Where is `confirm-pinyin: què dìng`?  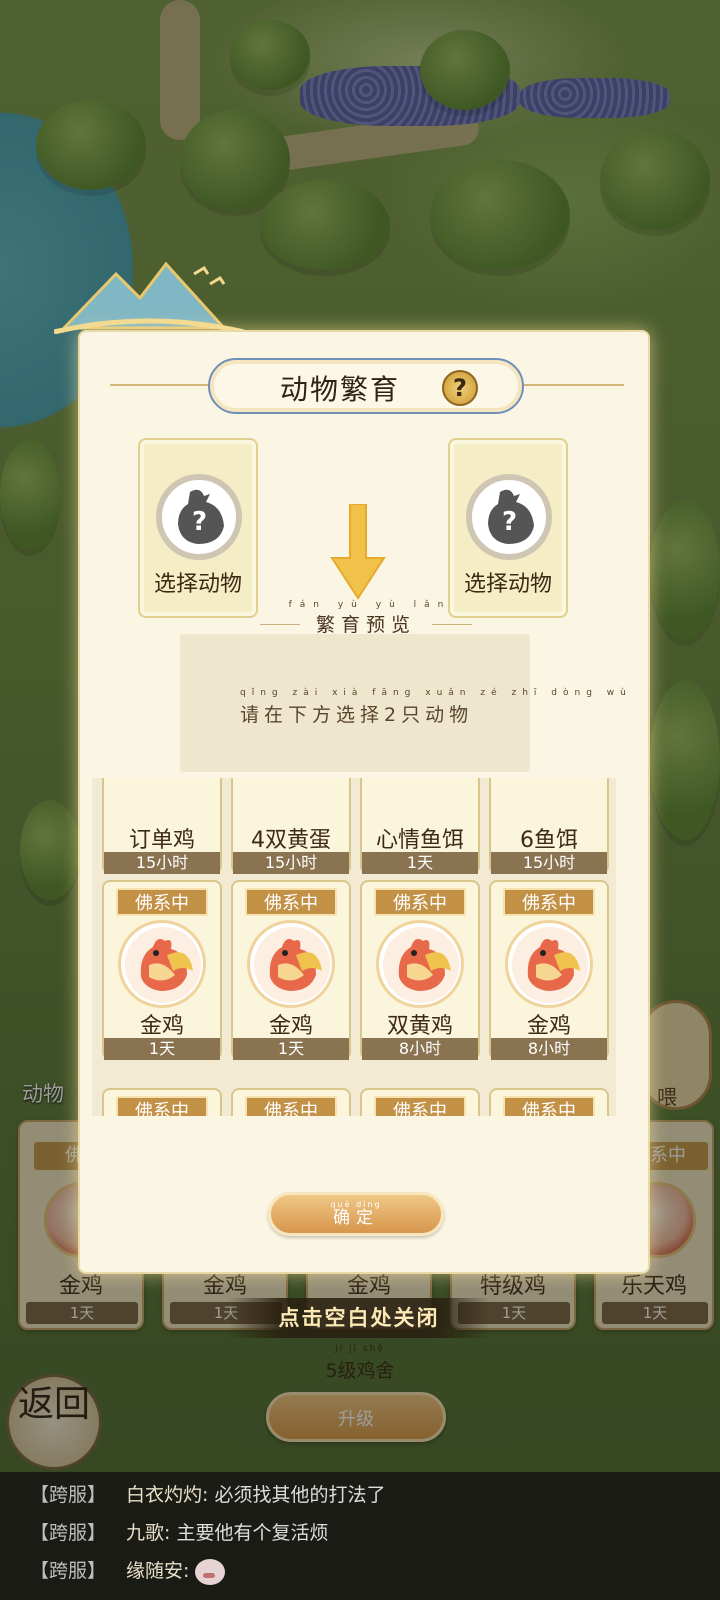
confirm-pinyin: què dìng is located at coordinates (356, 1204).